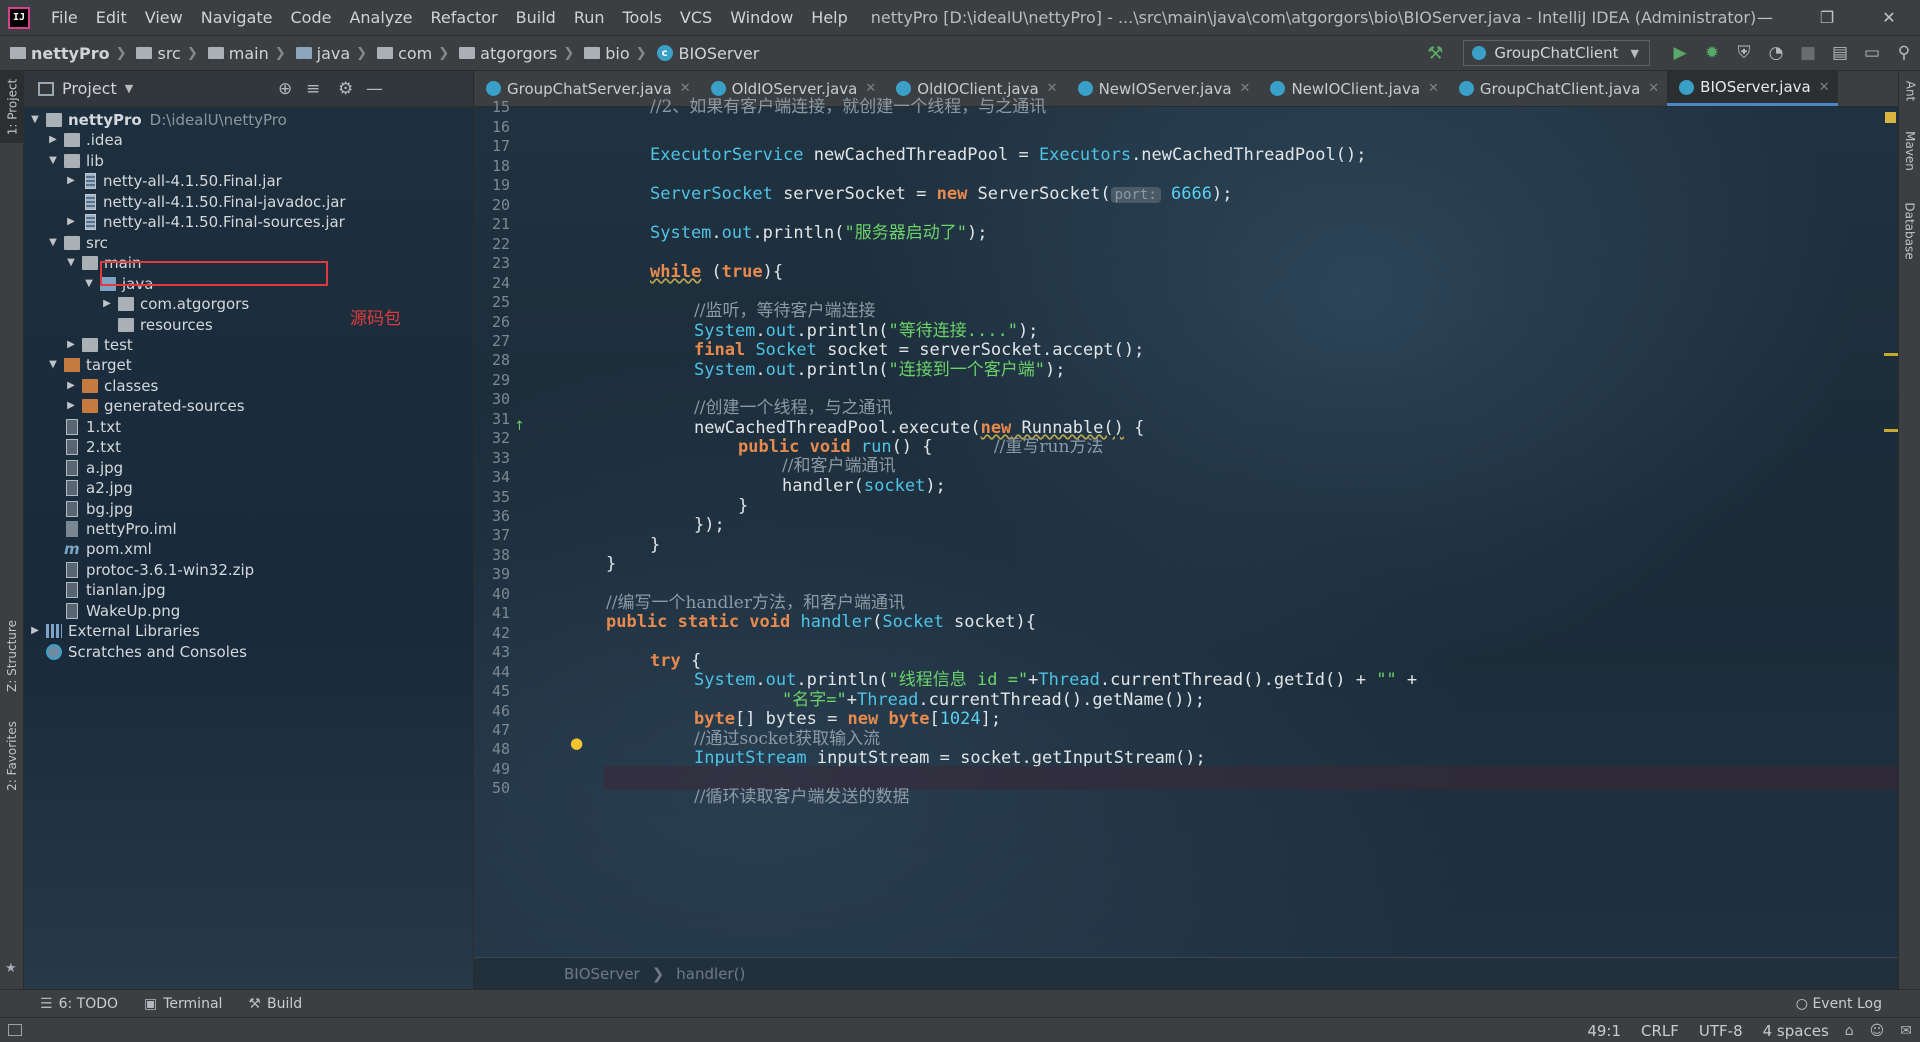 The width and height of the screenshot is (1920, 1042). I want to click on tab-project-tool: 1: Project, so click(12, 107).